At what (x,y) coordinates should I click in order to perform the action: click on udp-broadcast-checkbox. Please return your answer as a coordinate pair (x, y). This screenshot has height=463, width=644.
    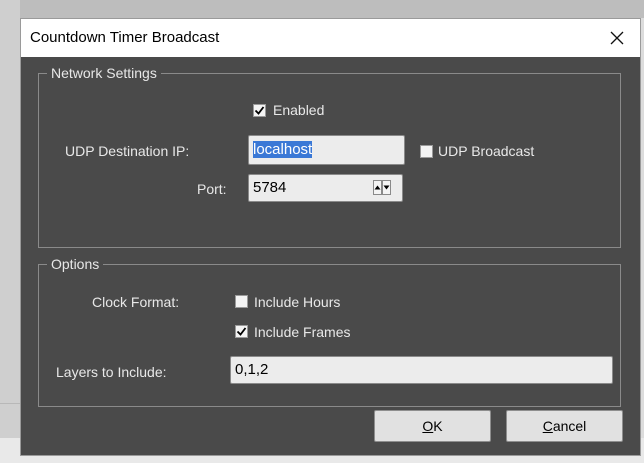
    Looking at the image, I should click on (426, 151).